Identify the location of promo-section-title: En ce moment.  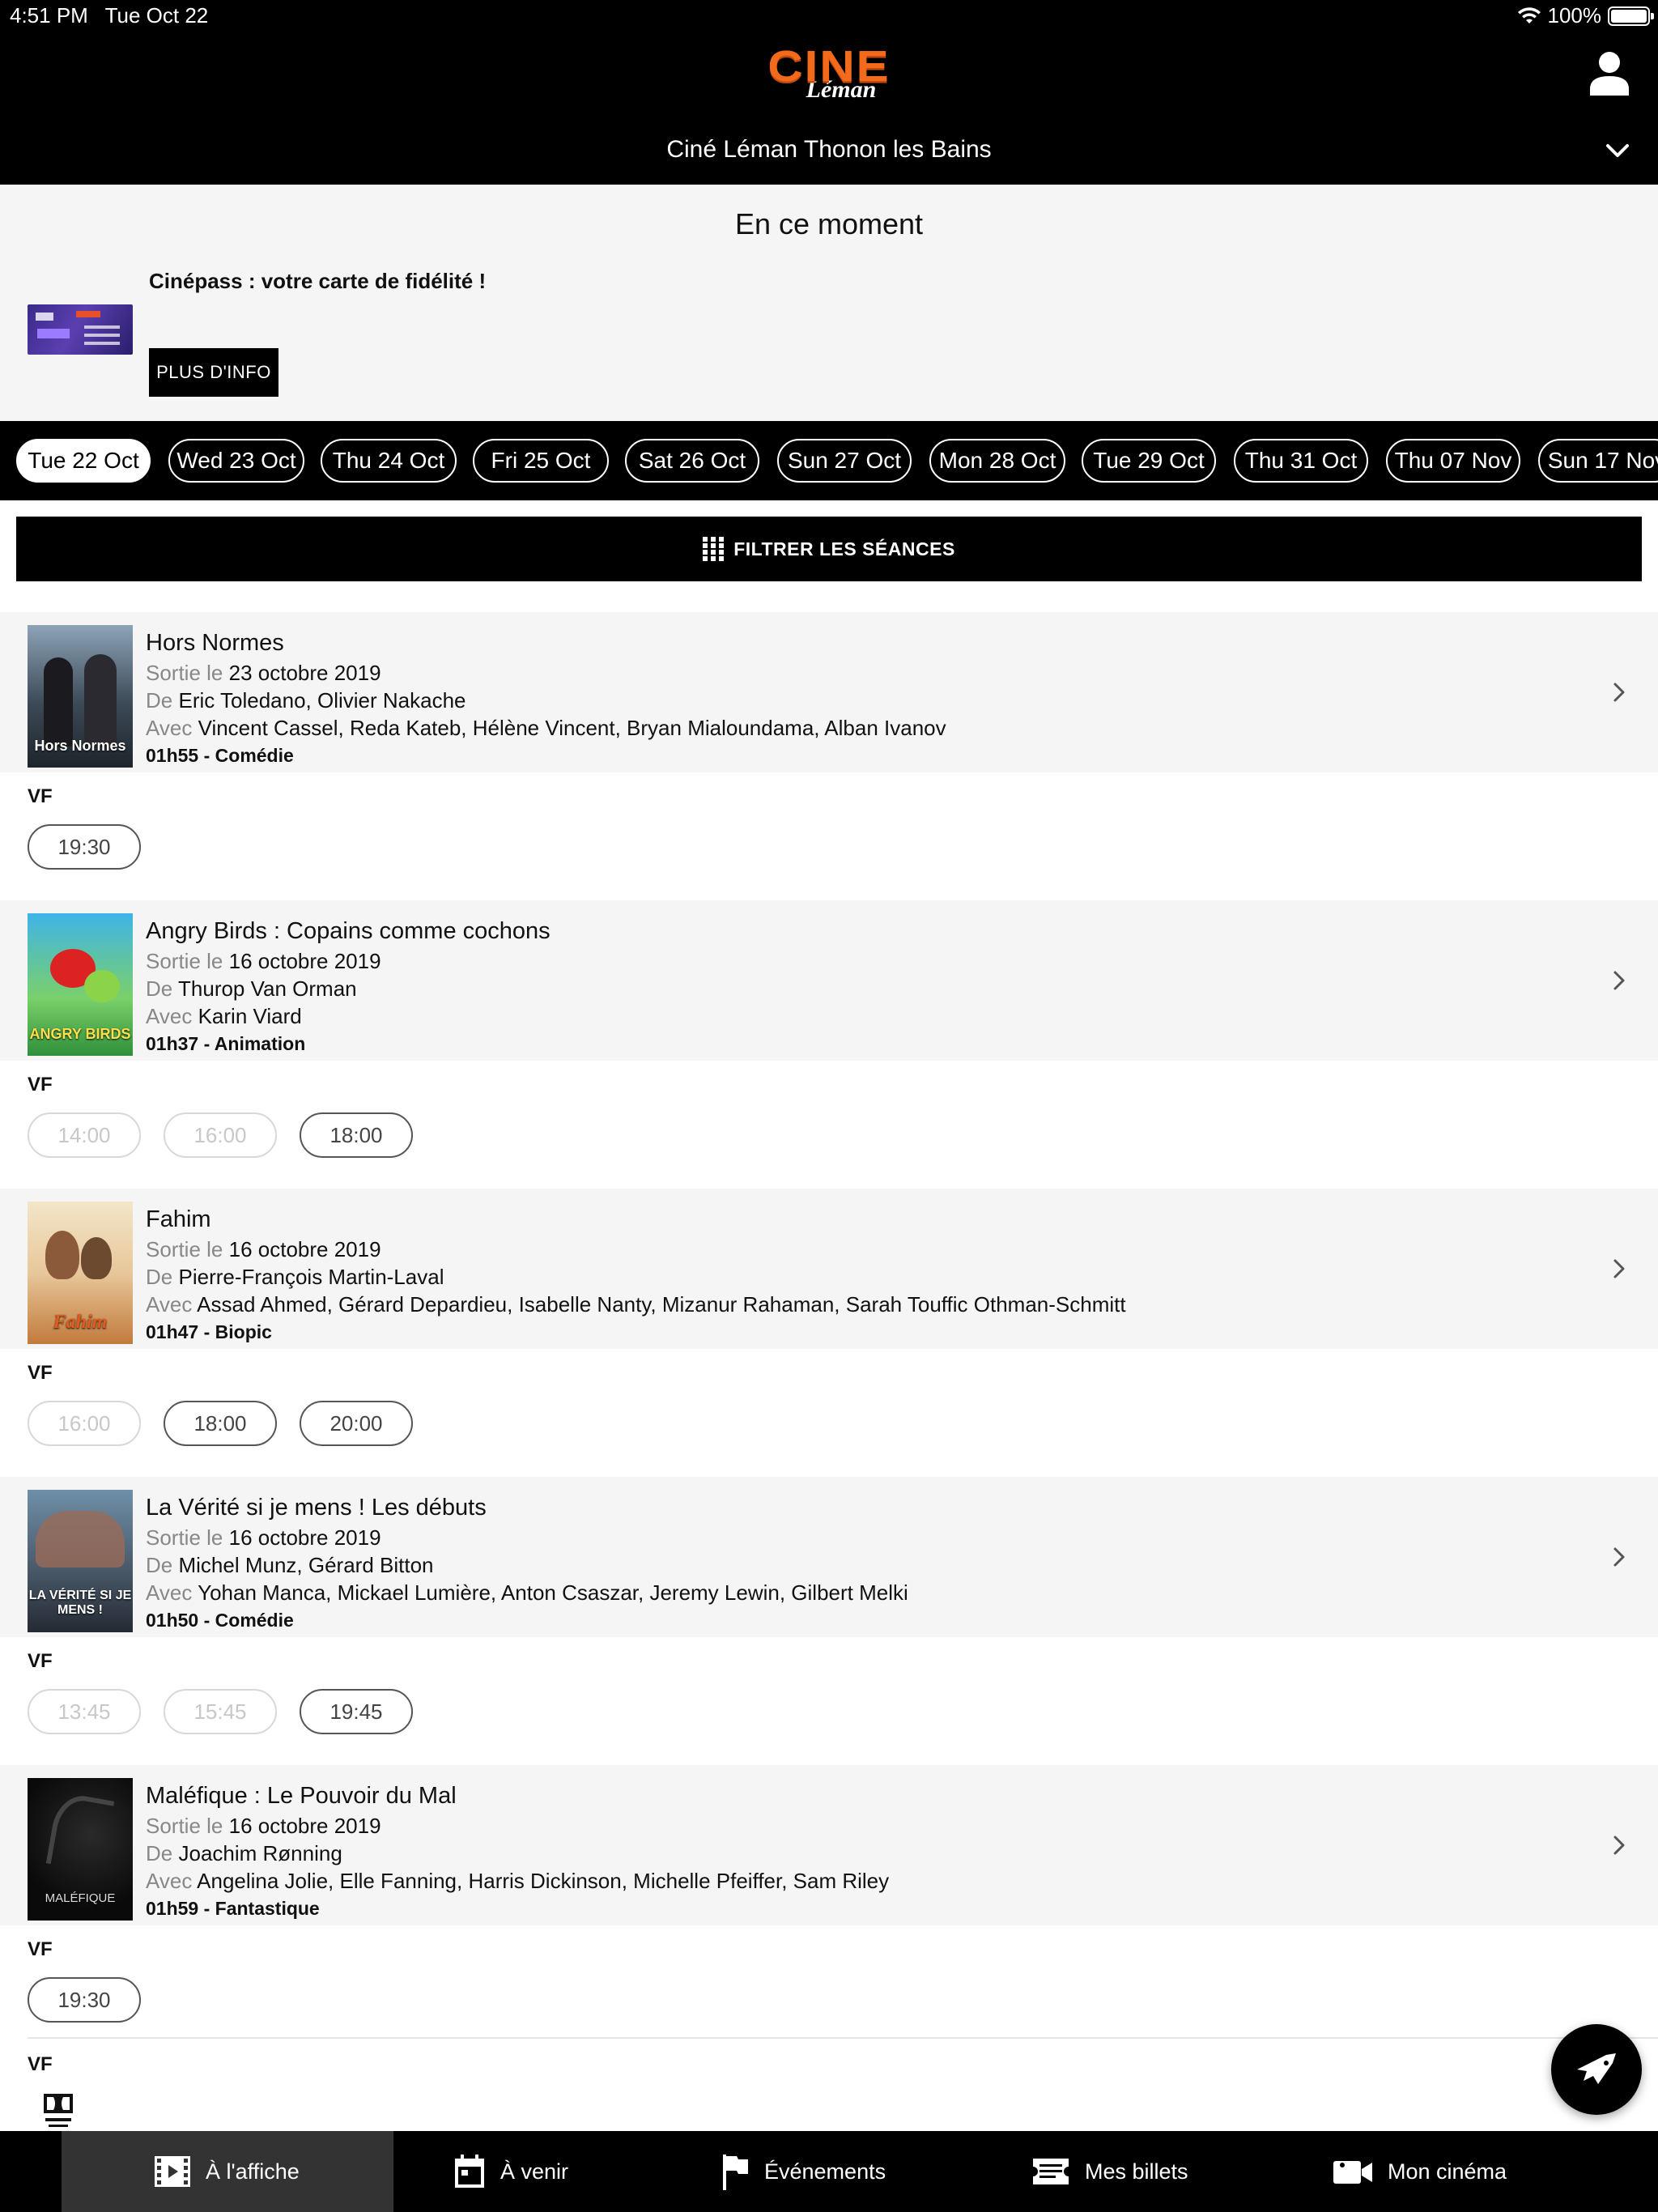
(829, 223).